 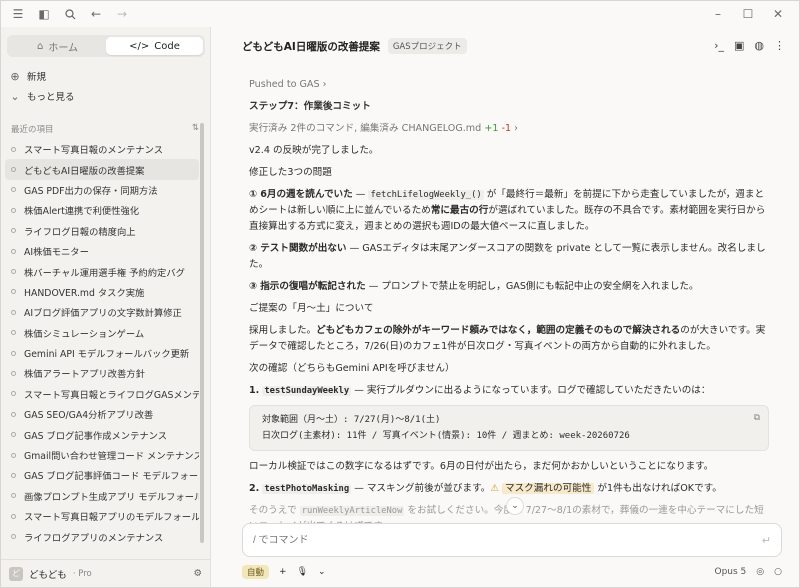 What do you see at coordinates (154, 46) in the screenshot?
I see `tab-code: </> Code` at bounding box center [154, 46].